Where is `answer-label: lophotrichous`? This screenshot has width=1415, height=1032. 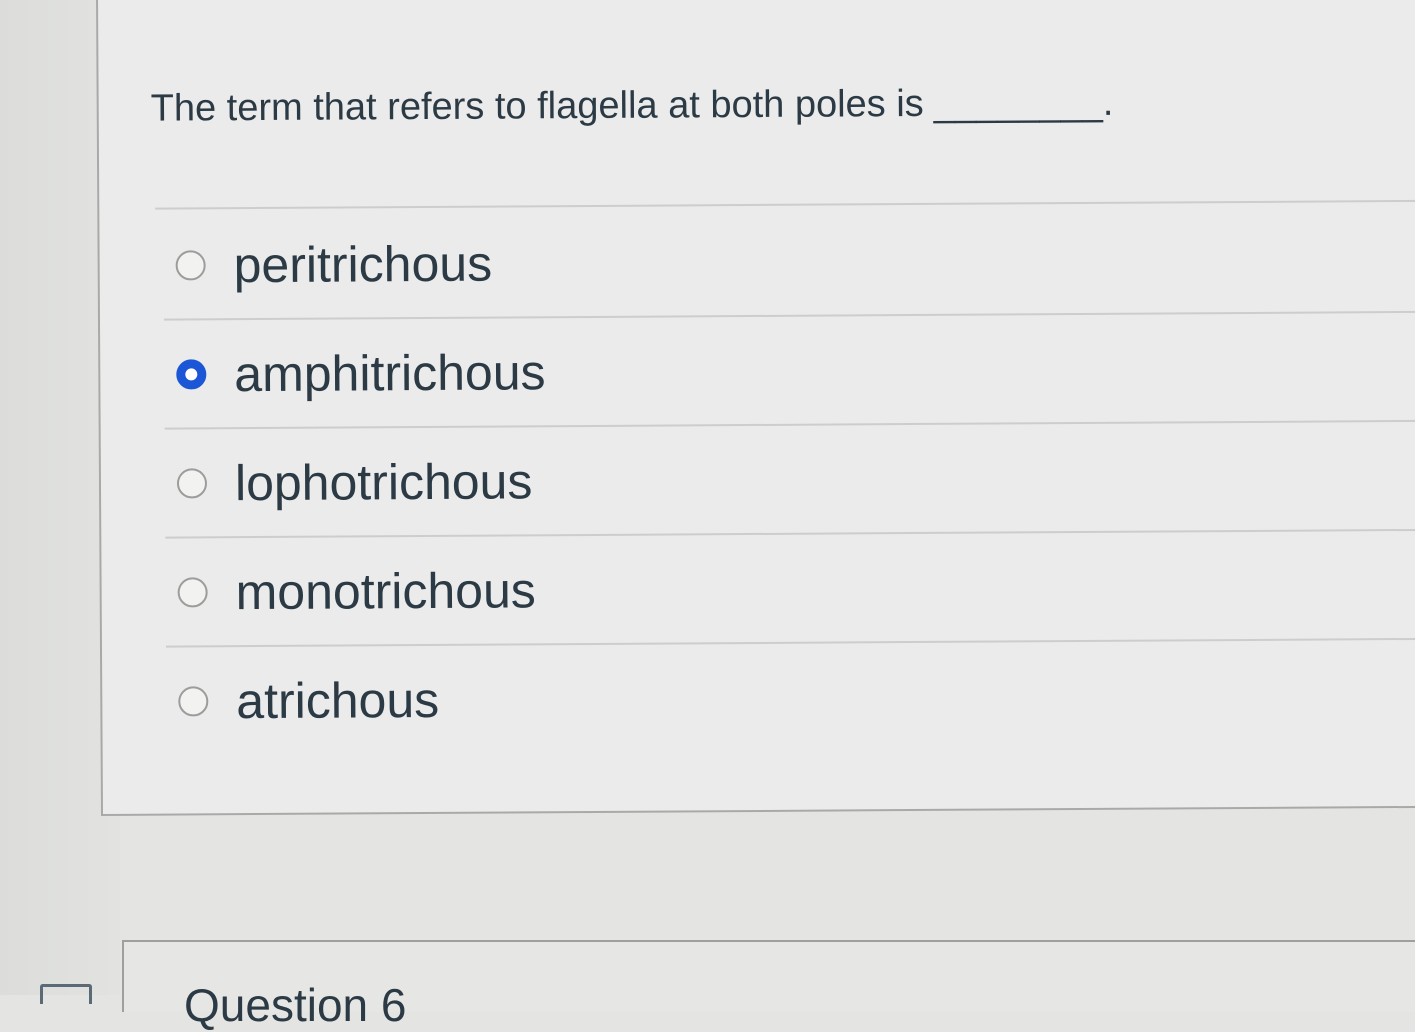
answer-label: lophotrichous is located at coordinates (383, 481).